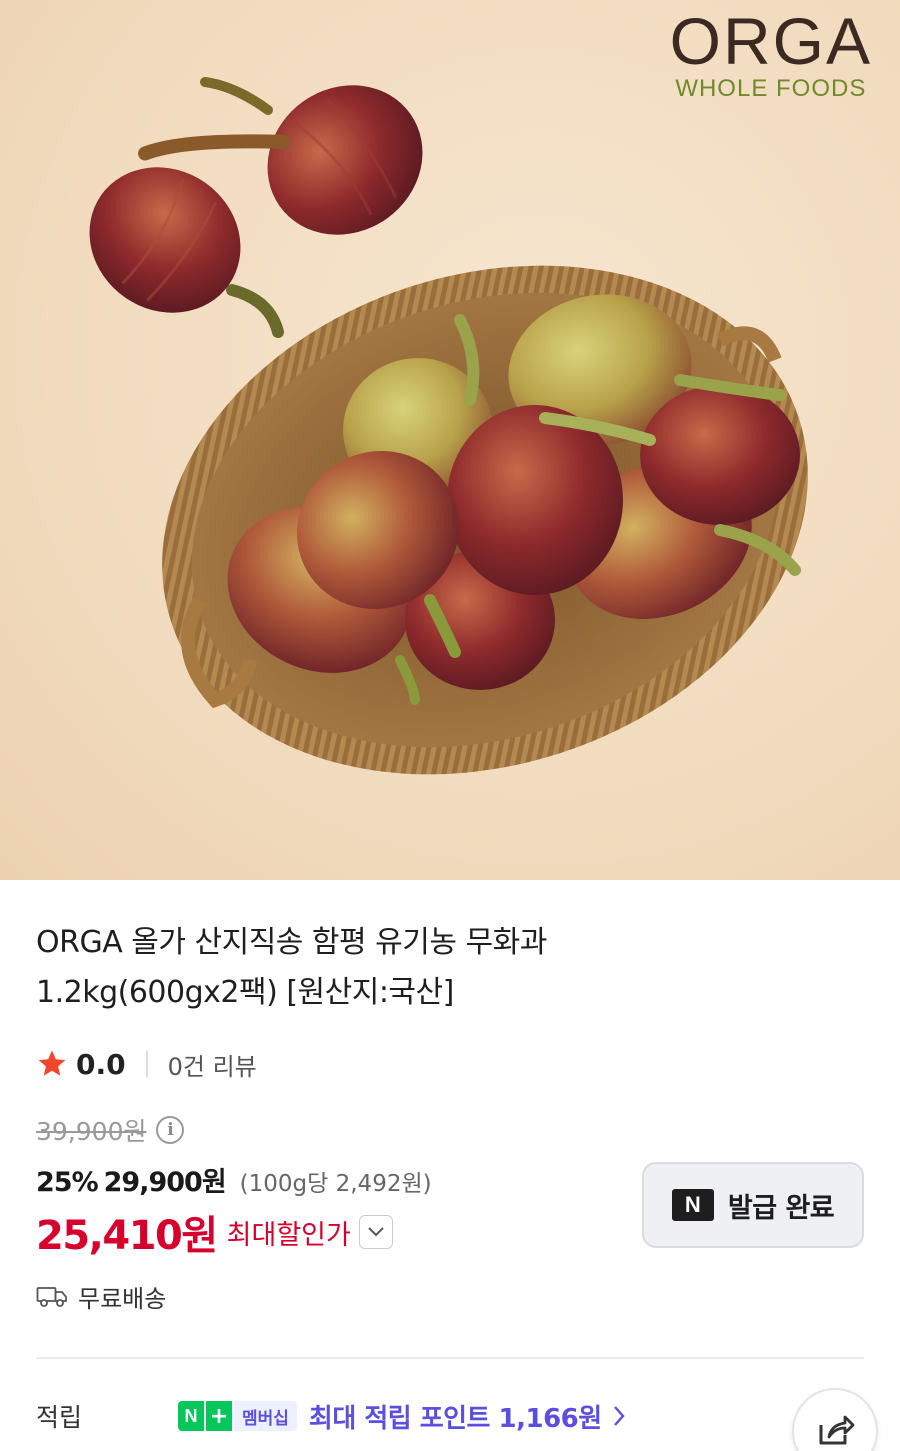  I want to click on rating-row: 0.0 0건 리뷰, so click(146, 1064).